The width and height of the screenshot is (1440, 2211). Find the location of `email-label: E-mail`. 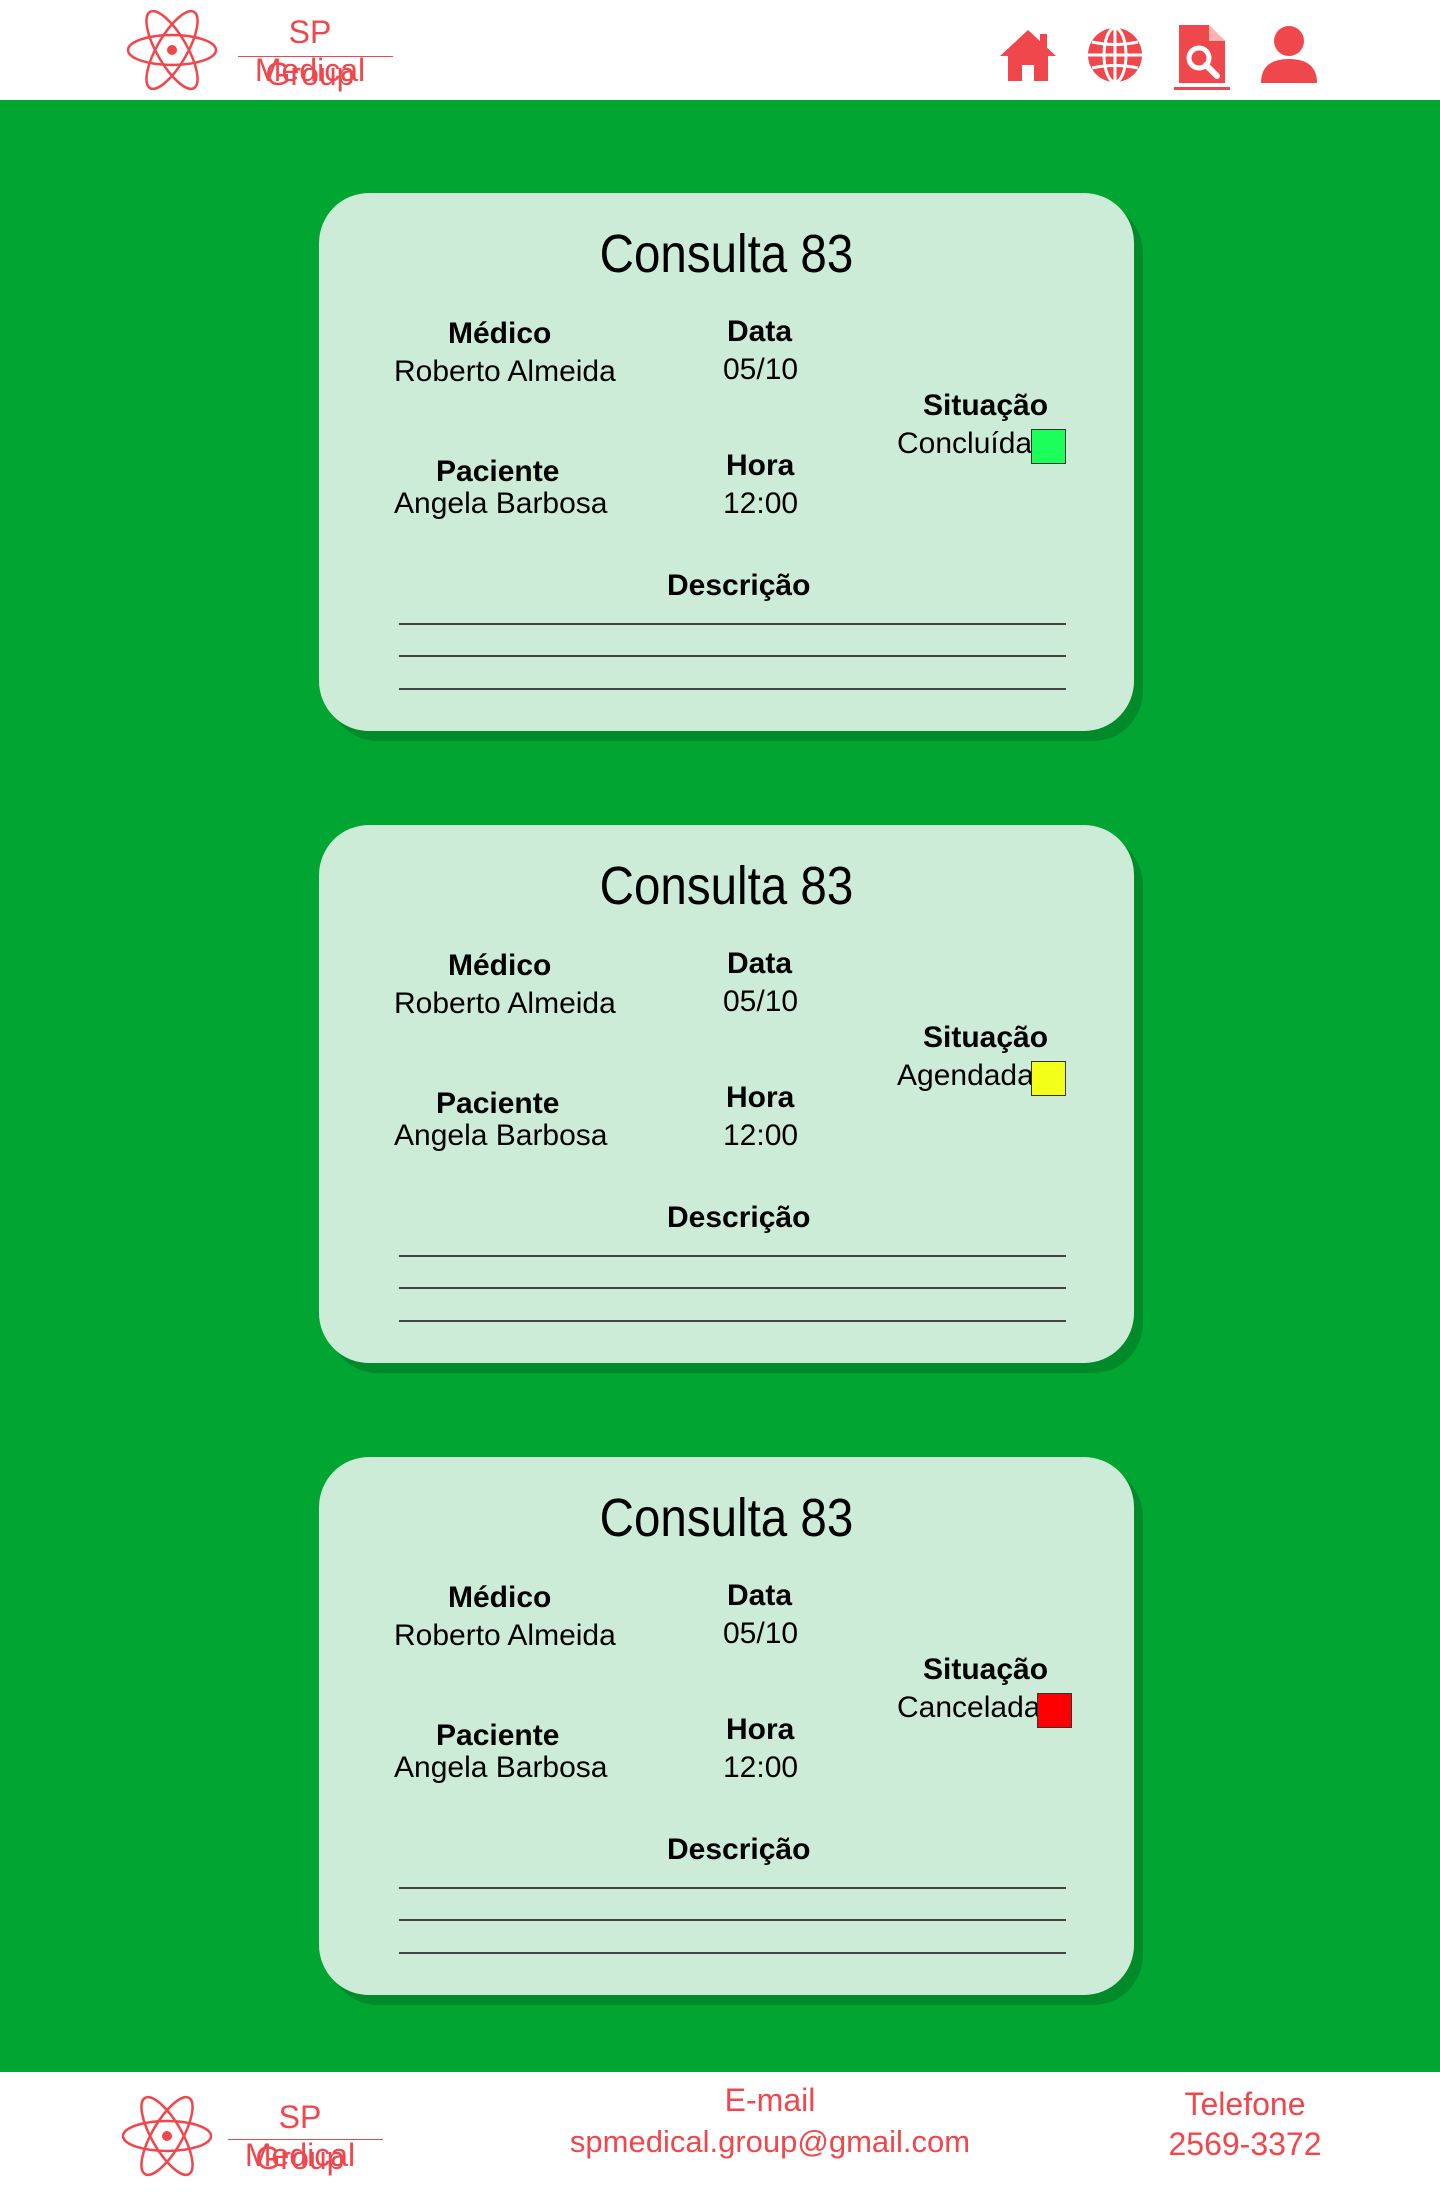

email-label: E-mail is located at coordinates (770, 2100).